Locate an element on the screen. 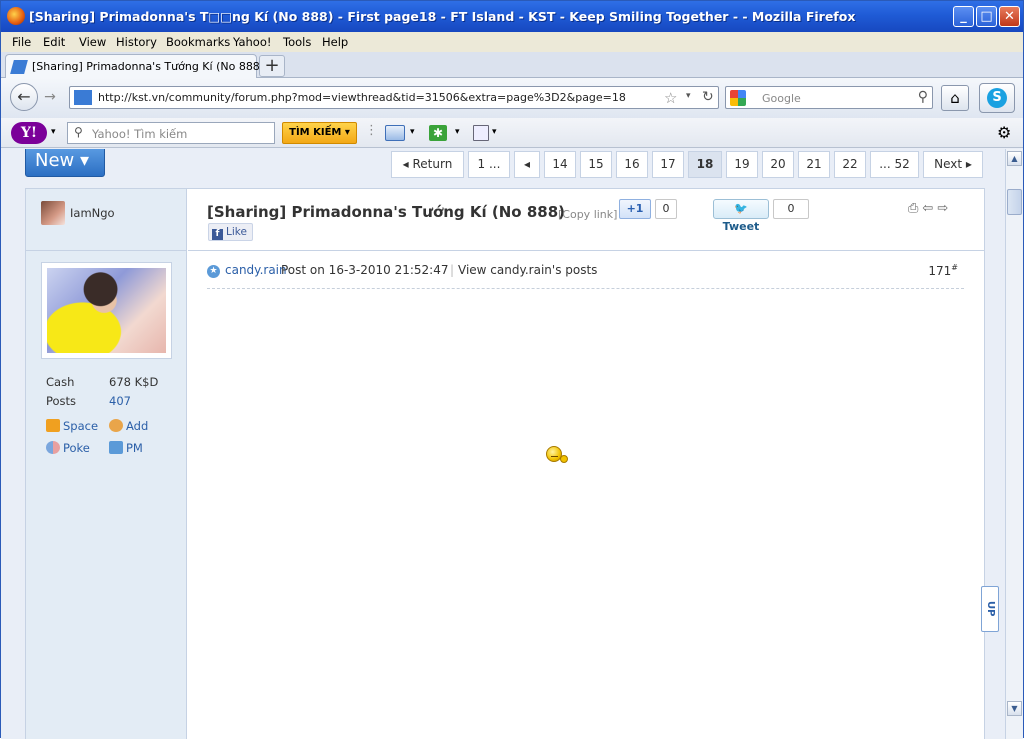  yahoo-search-input: ⚲ Yahoo! Tìm kiếm is located at coordinates (171, 133).